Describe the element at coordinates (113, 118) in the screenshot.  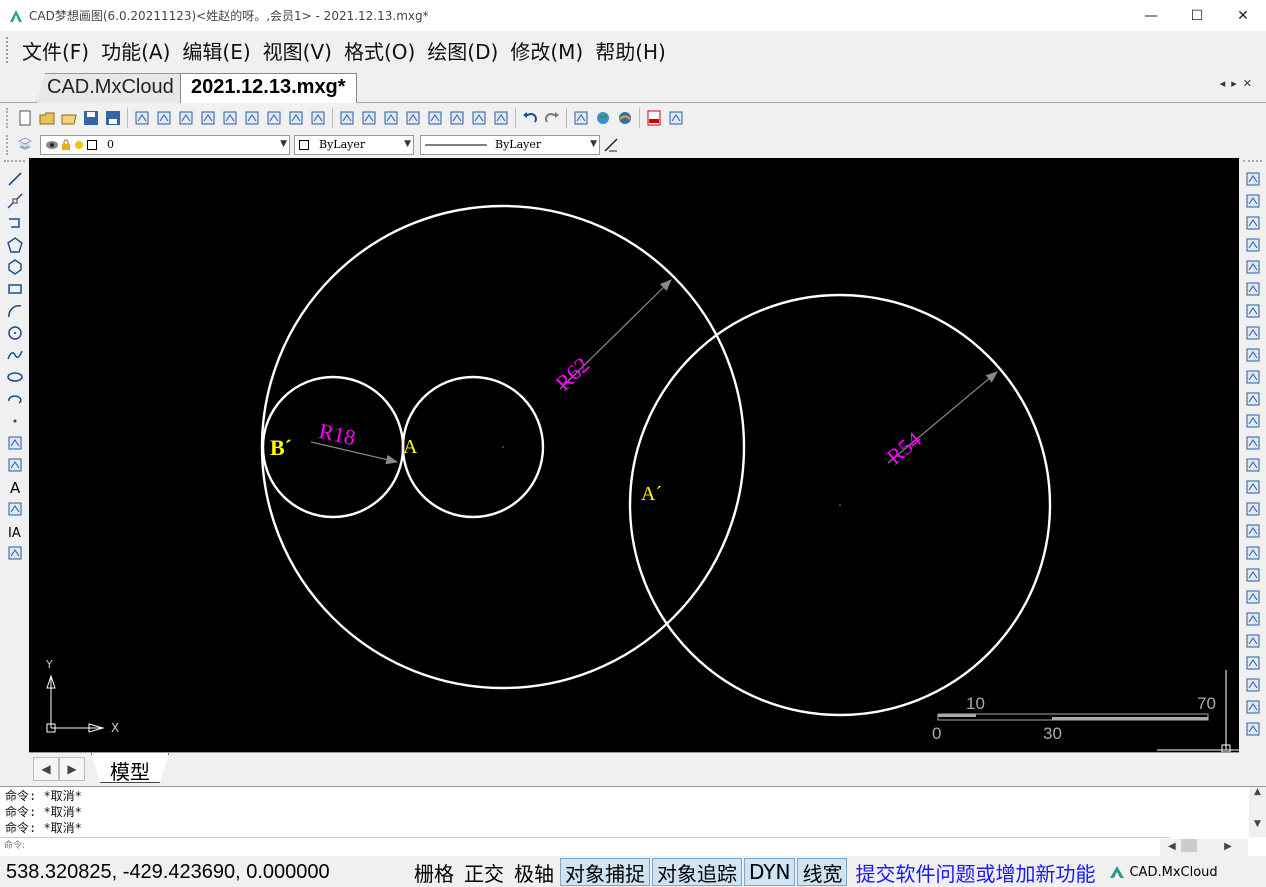
I see `save-as-icon` at that location.